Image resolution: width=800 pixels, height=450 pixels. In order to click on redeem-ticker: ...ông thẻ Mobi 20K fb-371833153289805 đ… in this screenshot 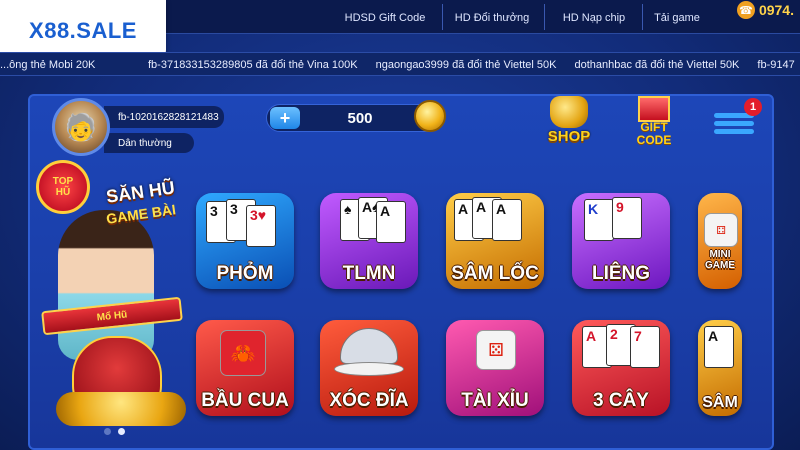, I will do `click(400, 64)`.